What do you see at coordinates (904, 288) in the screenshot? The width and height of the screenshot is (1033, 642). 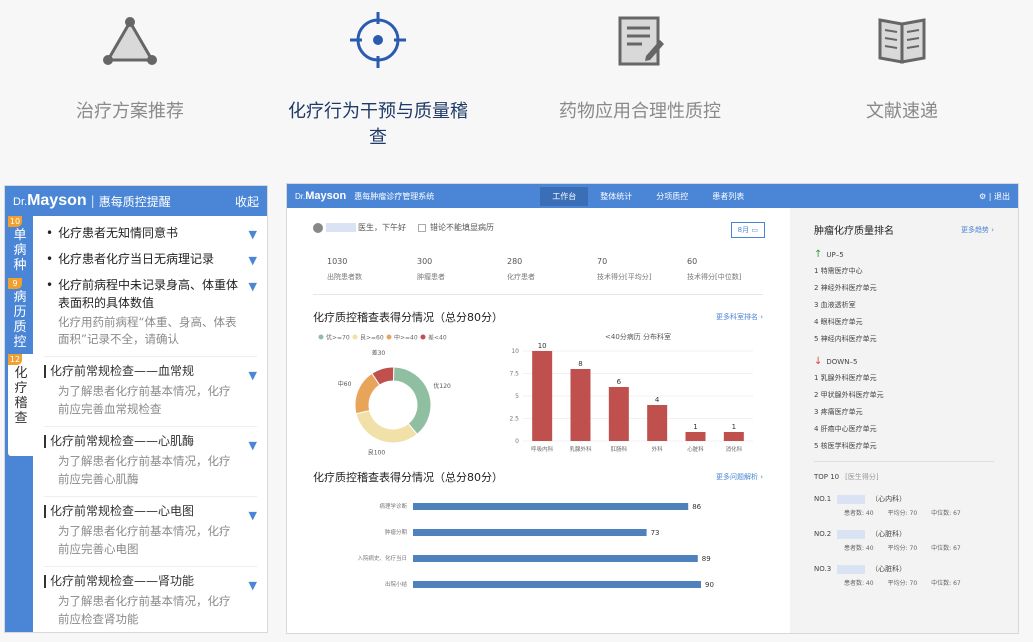 I see `rank-item: 2 神经外科医疗单元` at bounding box center [904, 288].